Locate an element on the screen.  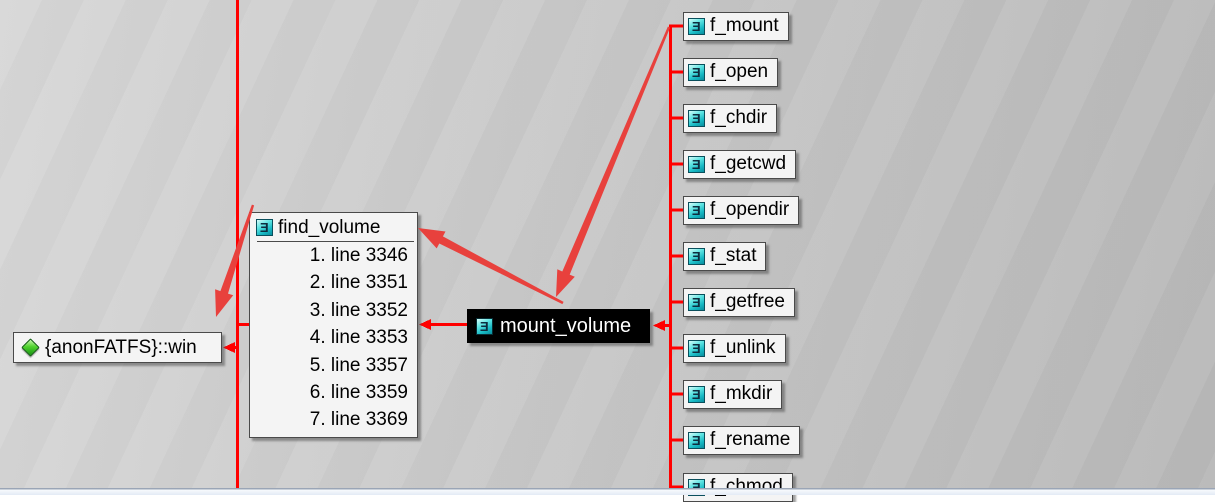
node-label: find_volume is located at coordinates (329, 227).